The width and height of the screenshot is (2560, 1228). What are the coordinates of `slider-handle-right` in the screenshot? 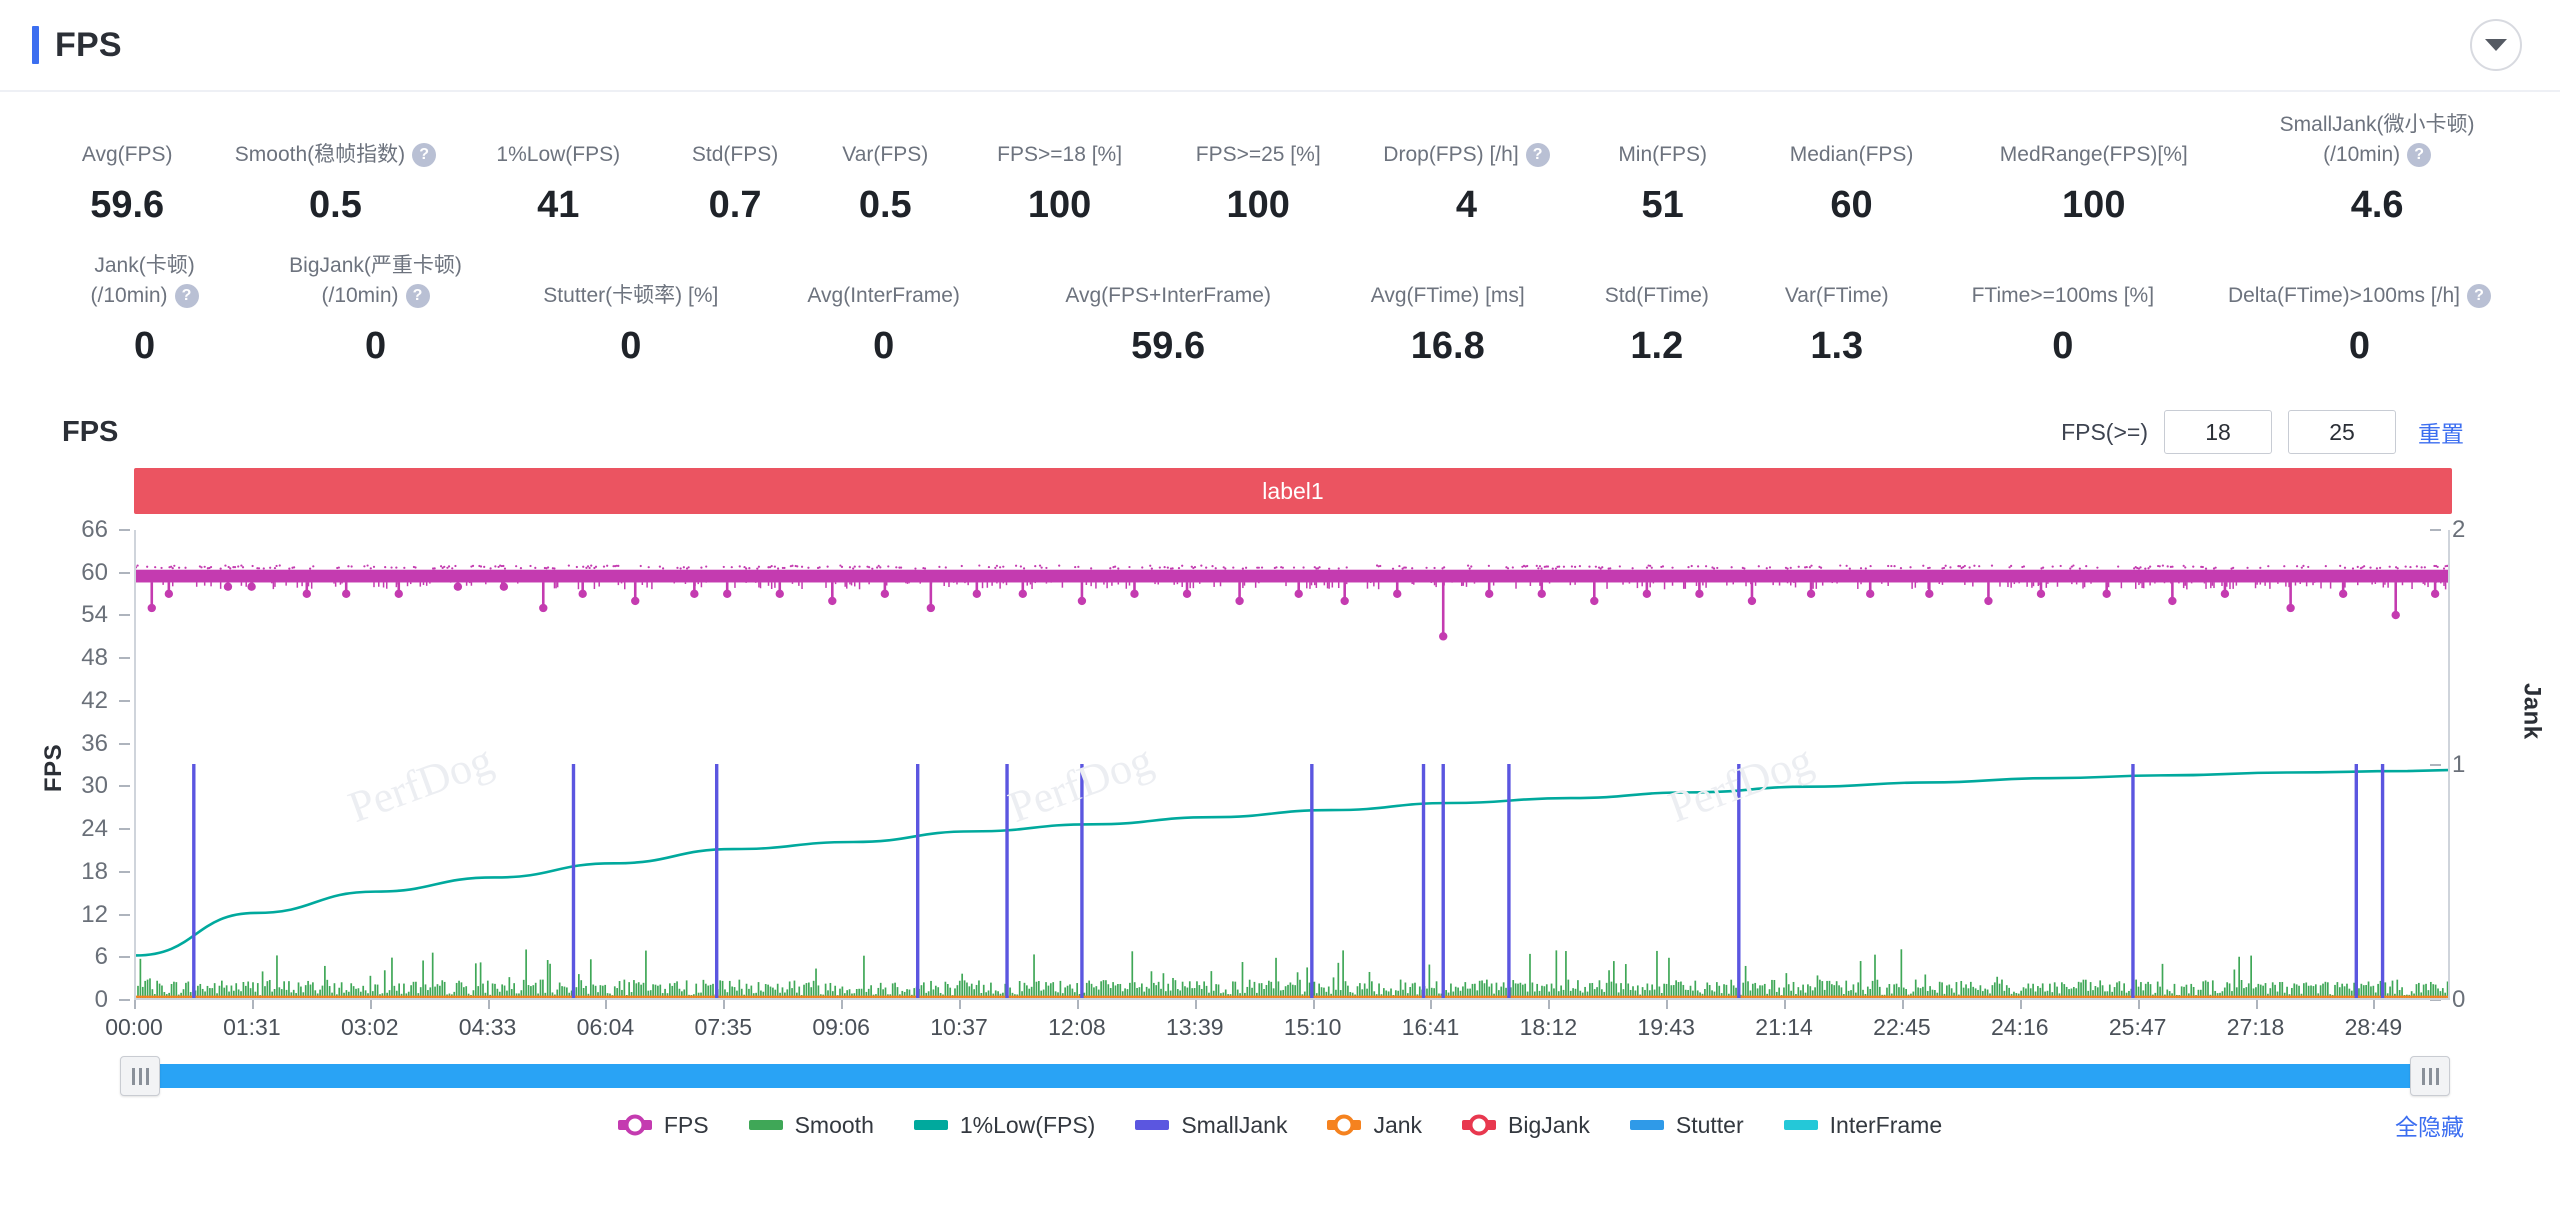 It's located at (2430, 1076).